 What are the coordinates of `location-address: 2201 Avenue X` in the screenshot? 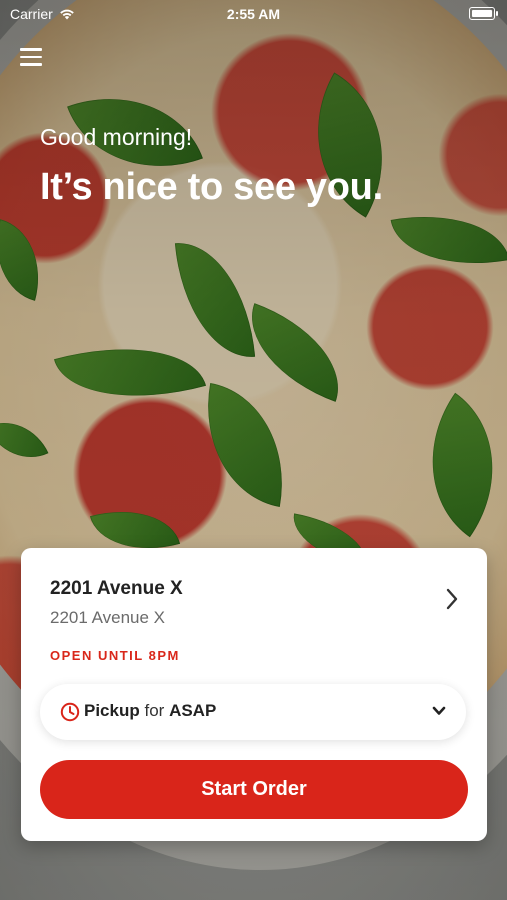 It's located at (108, 617).